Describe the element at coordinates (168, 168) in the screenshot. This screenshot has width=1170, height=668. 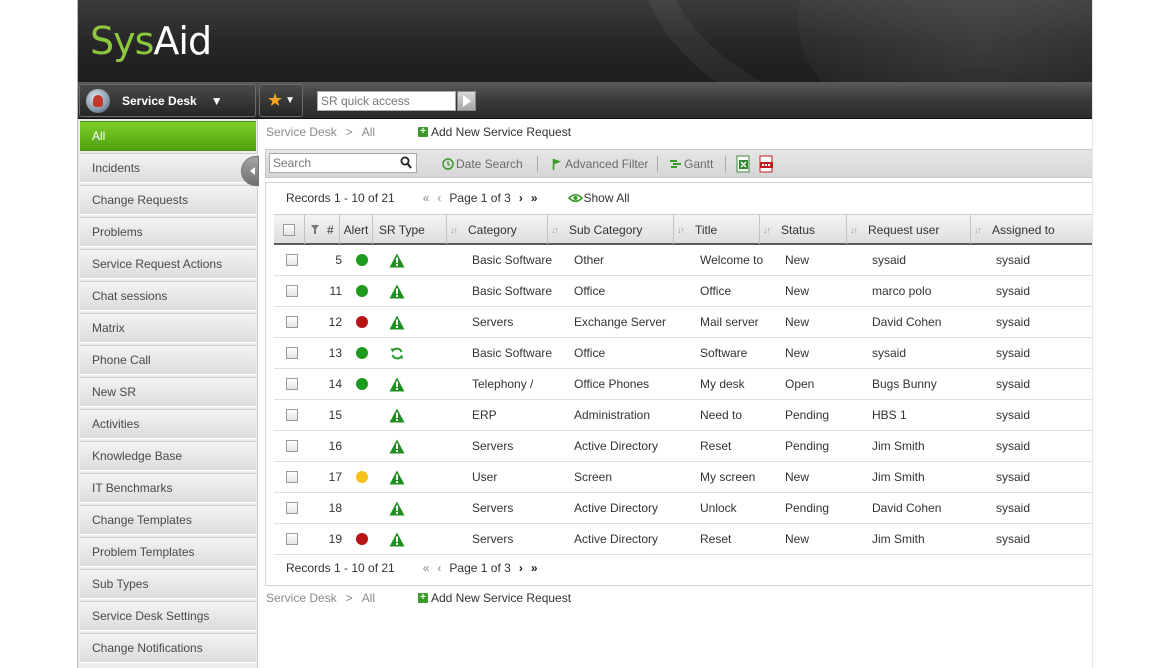
I see `sidebar-item-incidents: Incidents` at that location.